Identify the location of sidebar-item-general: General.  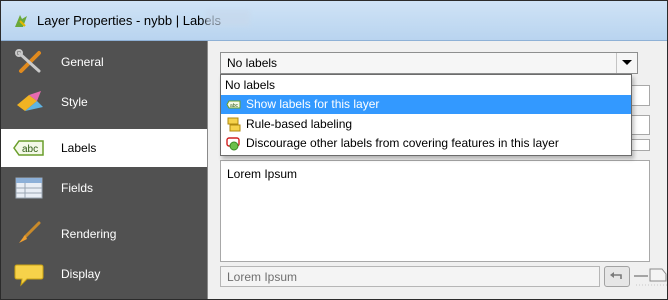
(104, 62).